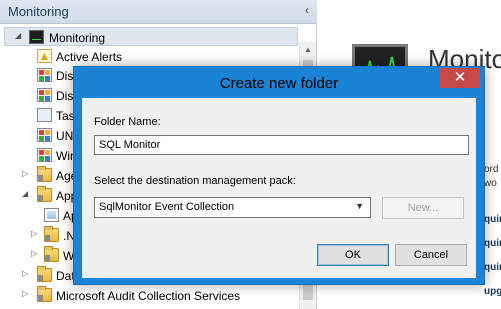 The height and width of the screenshot is (309, 501). What do you see at coordinates (492, 291) in the screenshot?
I see `content-link: upgra` at bounding box center [492, 291].